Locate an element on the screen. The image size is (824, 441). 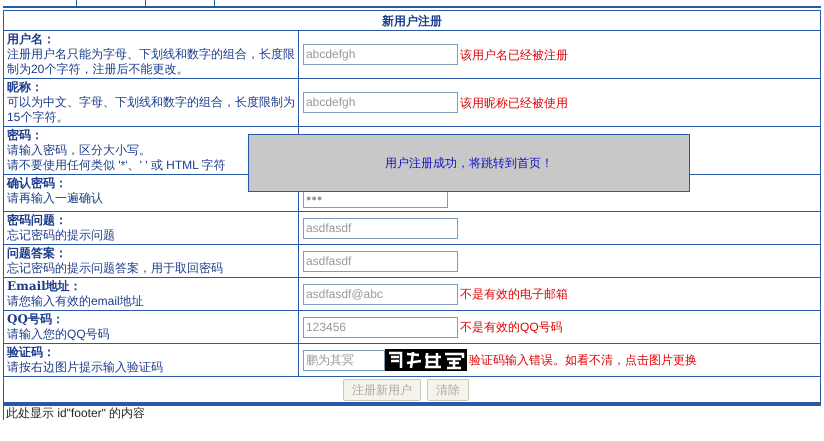
footer-text: 此处显示 id"footer" 的内容 is located at coordinates (76, 413).